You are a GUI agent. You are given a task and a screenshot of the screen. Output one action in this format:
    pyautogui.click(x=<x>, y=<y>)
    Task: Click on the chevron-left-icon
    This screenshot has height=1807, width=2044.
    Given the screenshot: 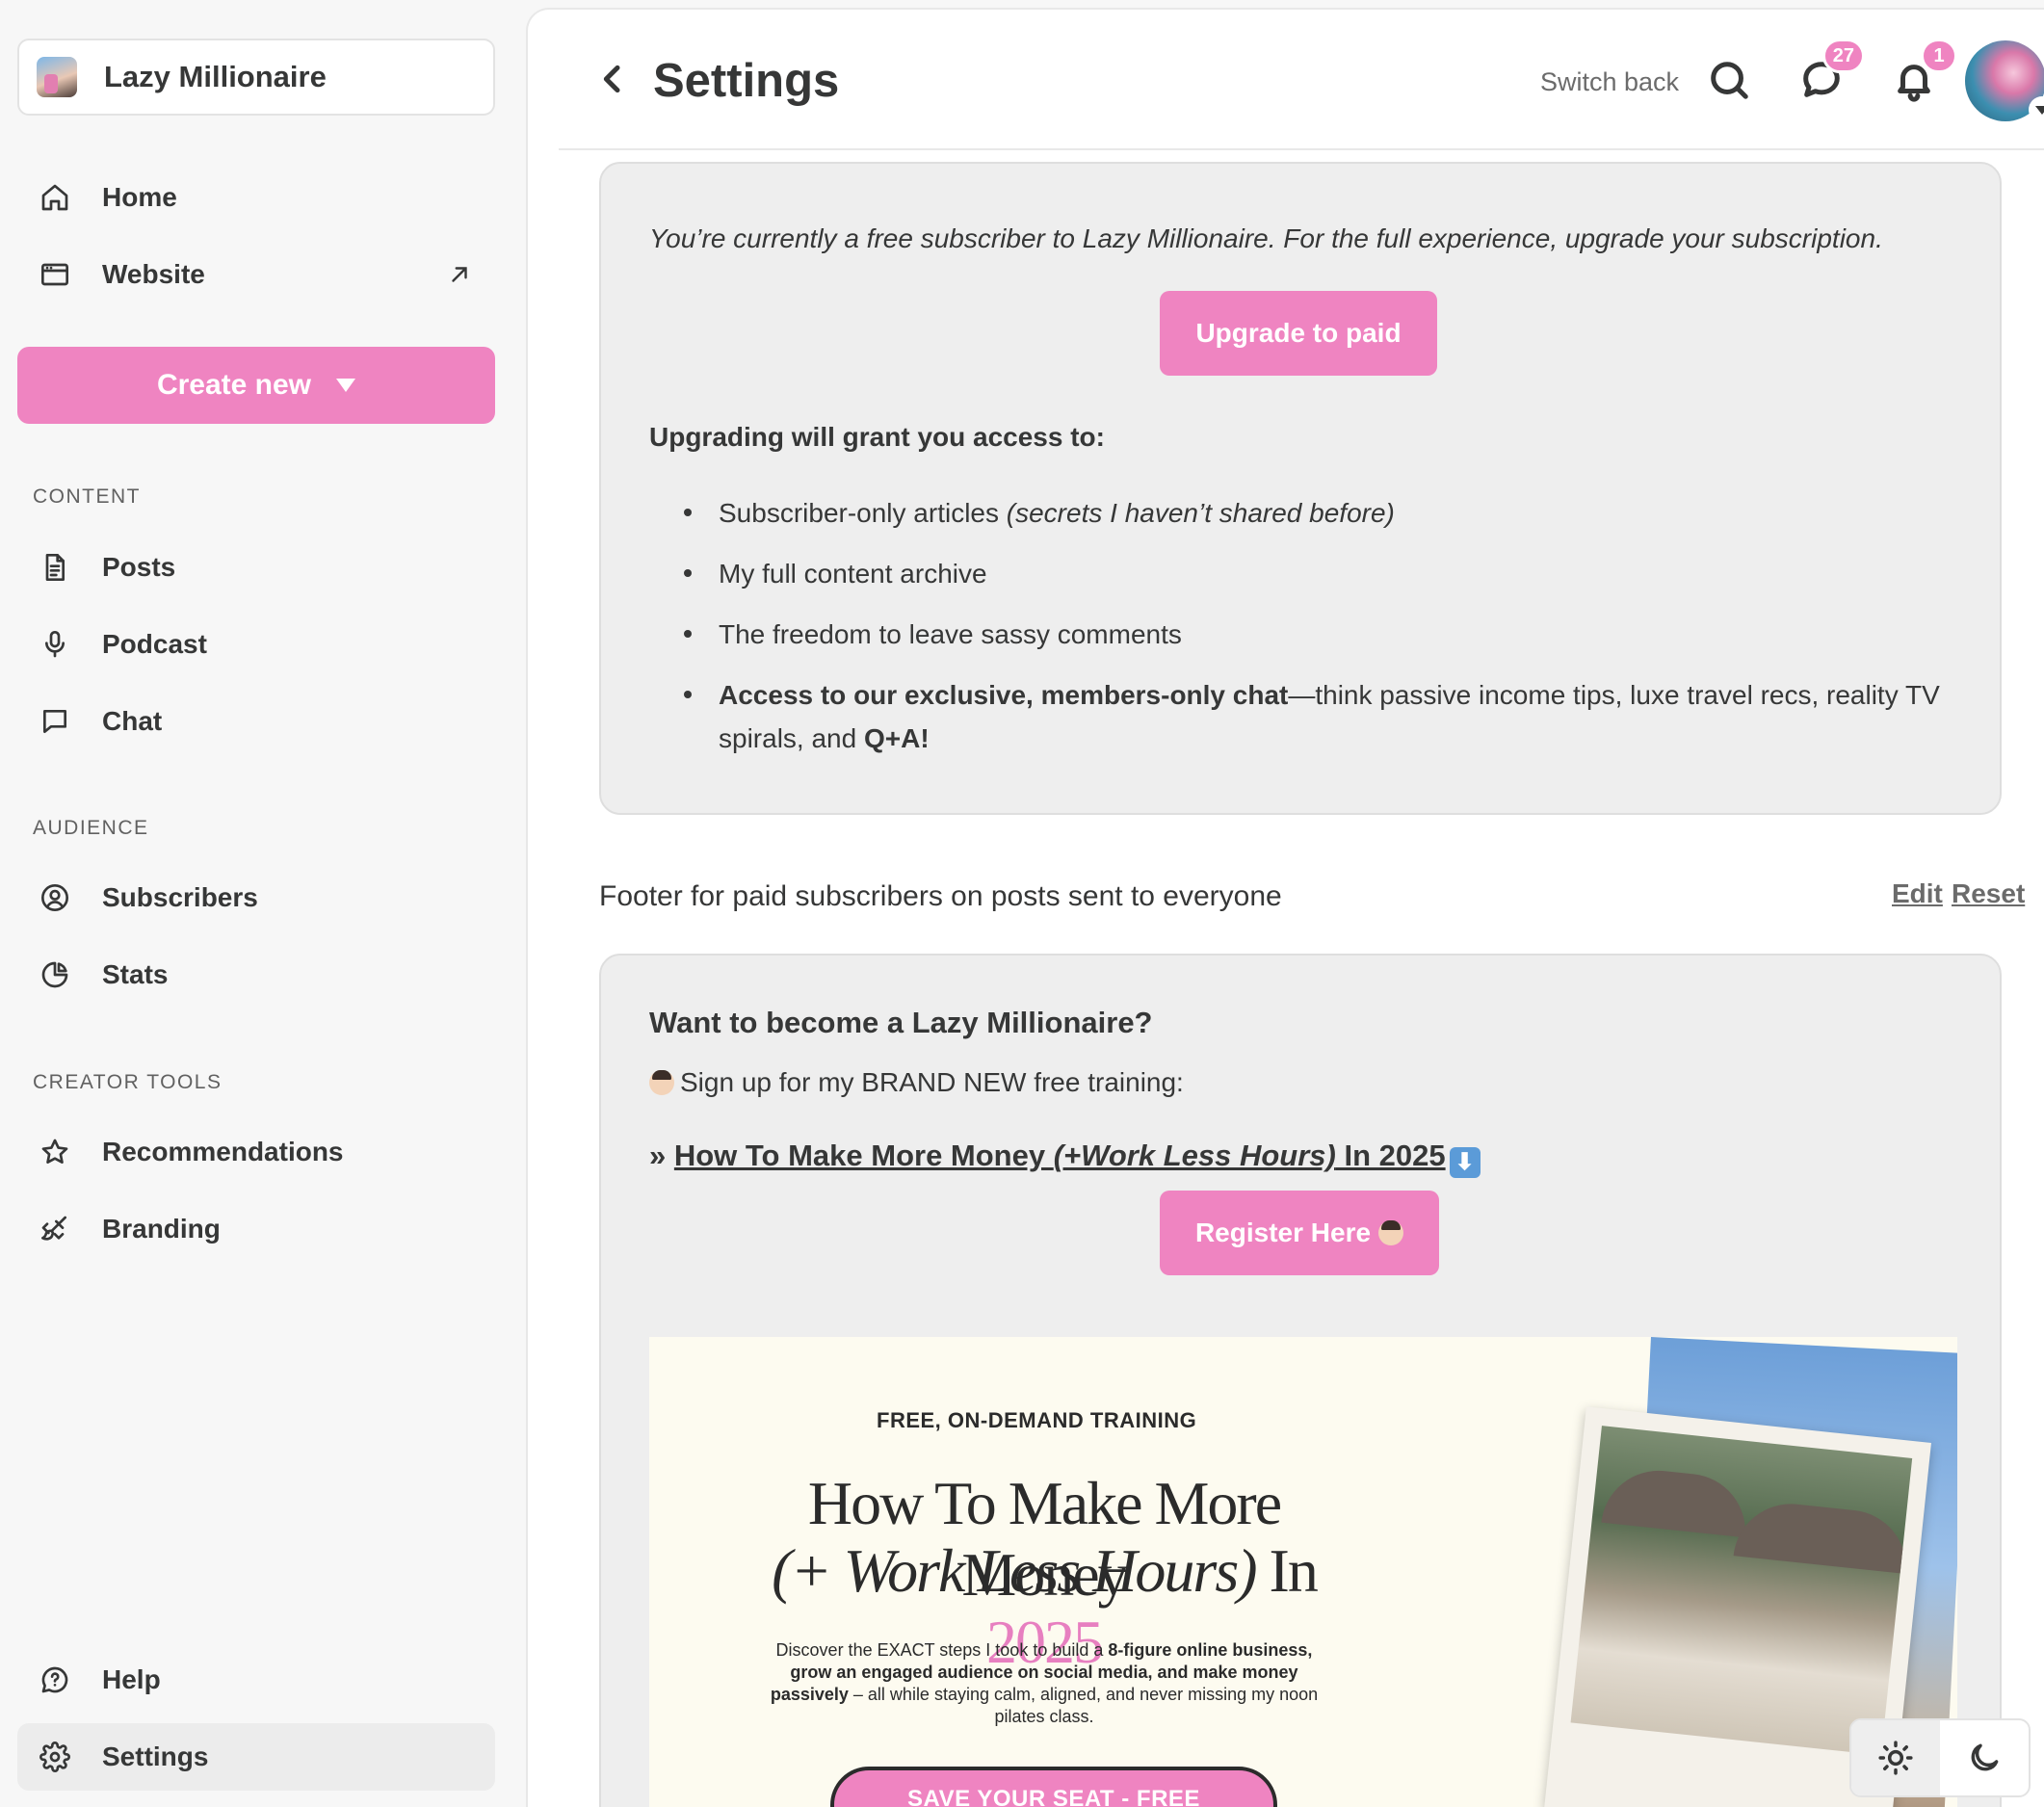 What is the action you would take?
    pyautogui.click(x=611, y=79)
    